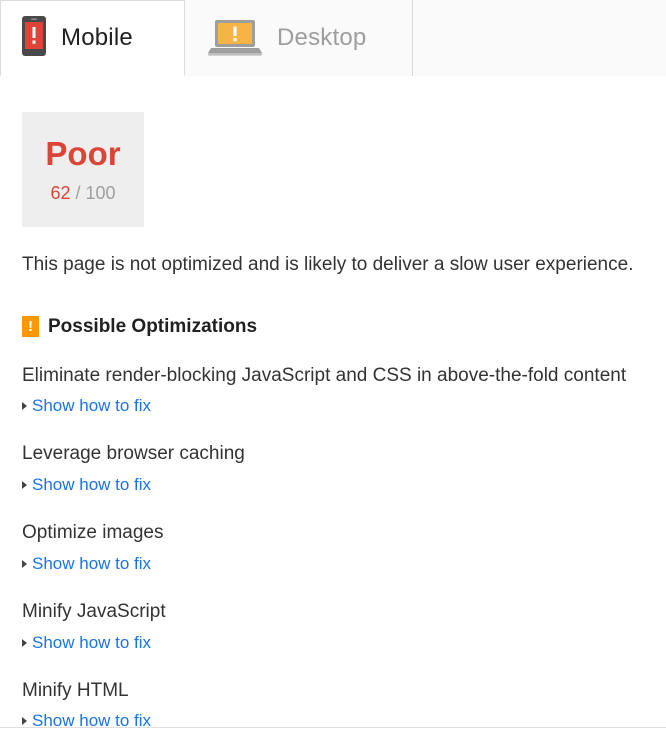 Image resolution: width=666 pixels, height=731 pixels. I want to click on tab-desktop-label: Desktop, so click(322, 37).